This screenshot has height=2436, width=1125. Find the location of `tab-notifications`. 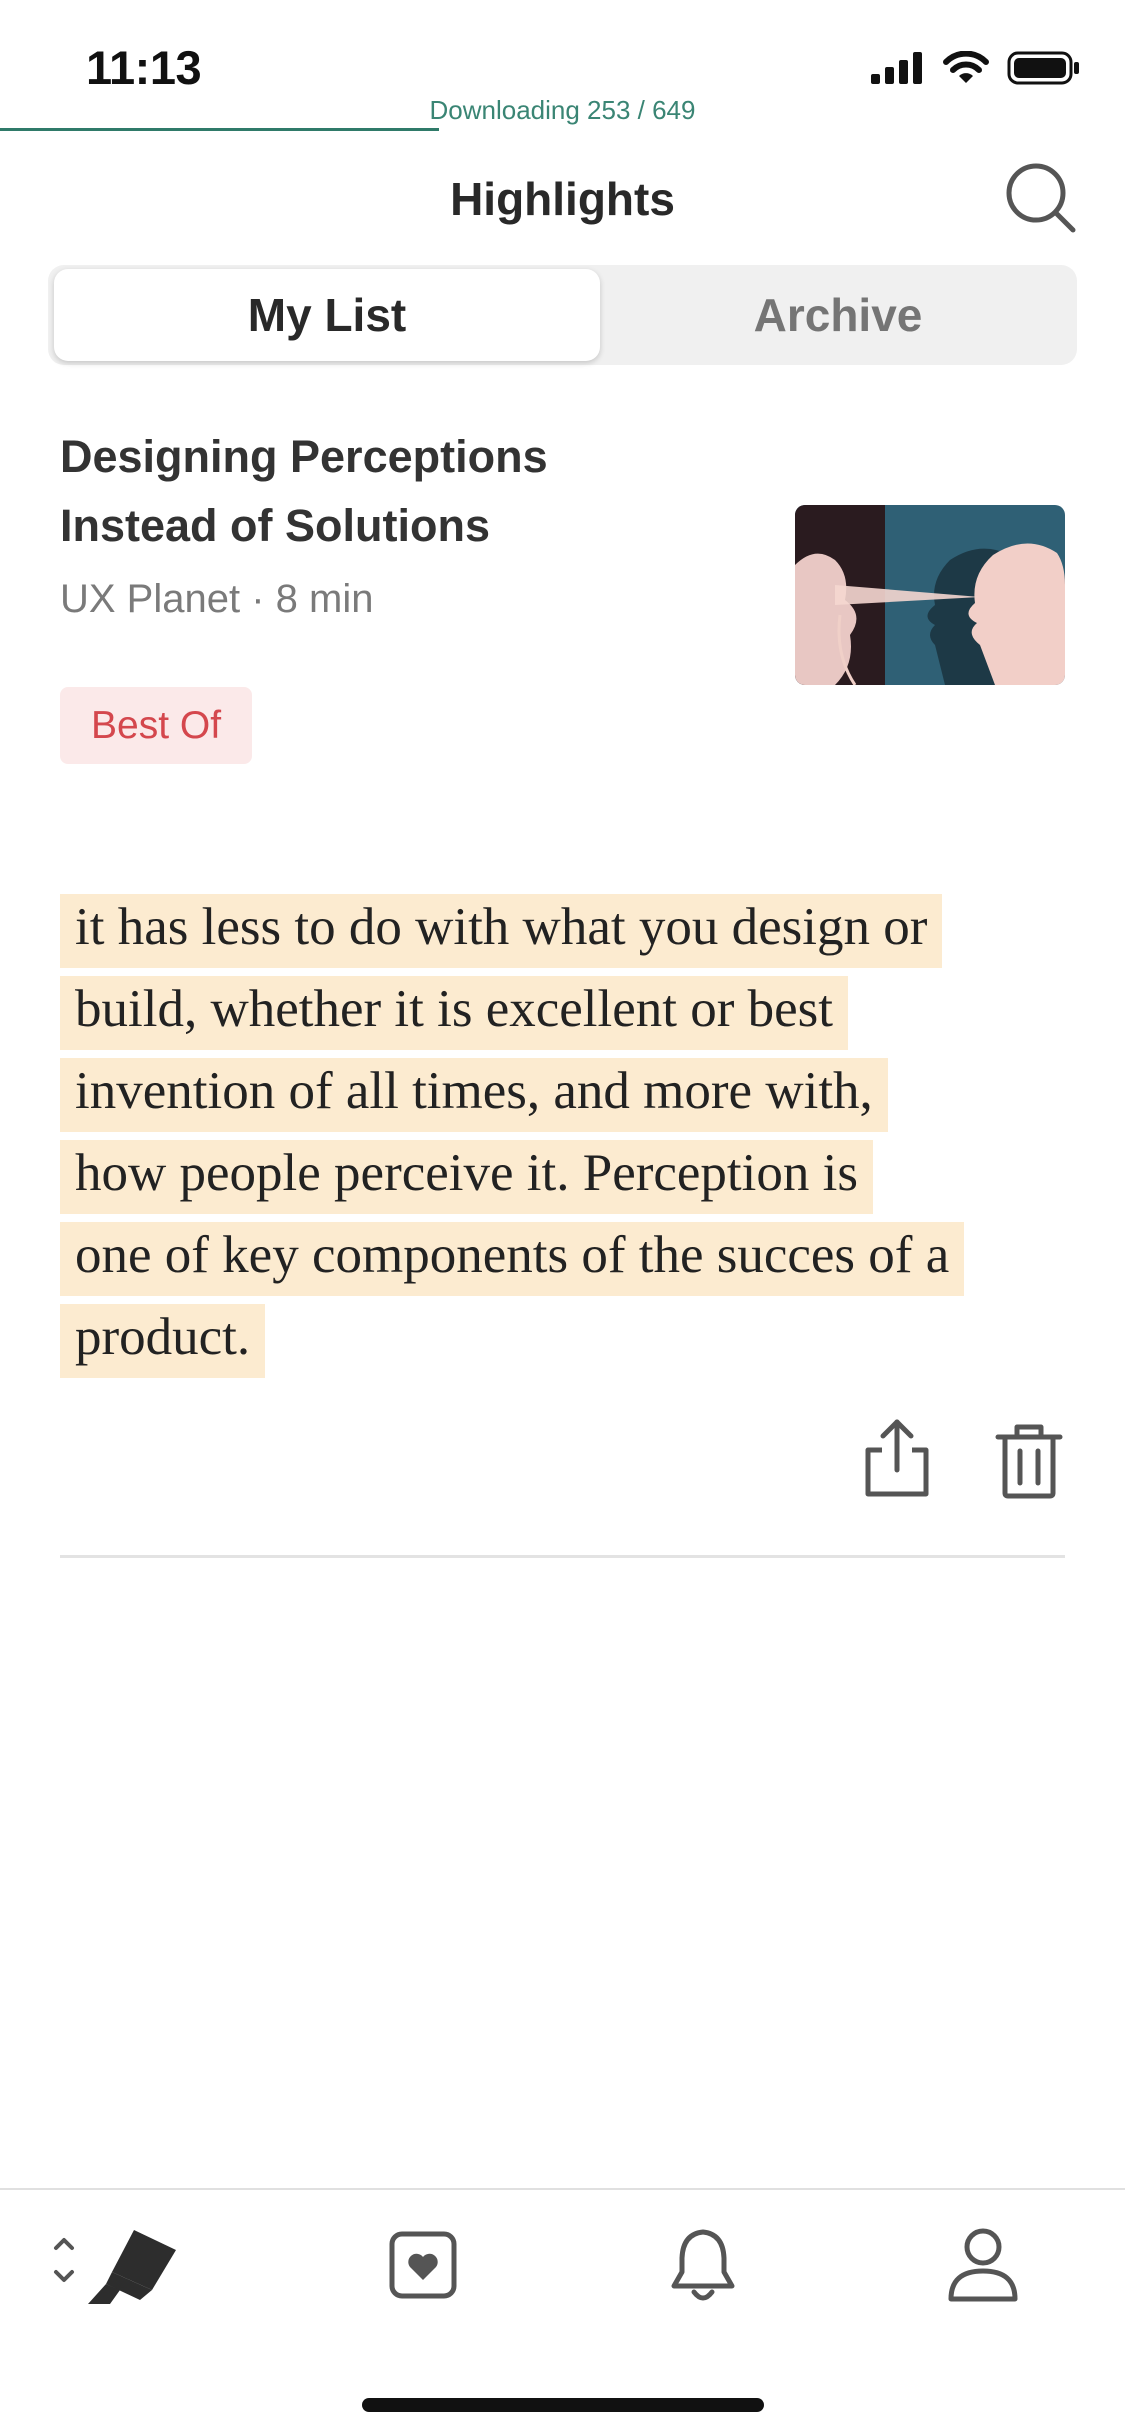

tab-notifications is located at coordinates (703, 2265).